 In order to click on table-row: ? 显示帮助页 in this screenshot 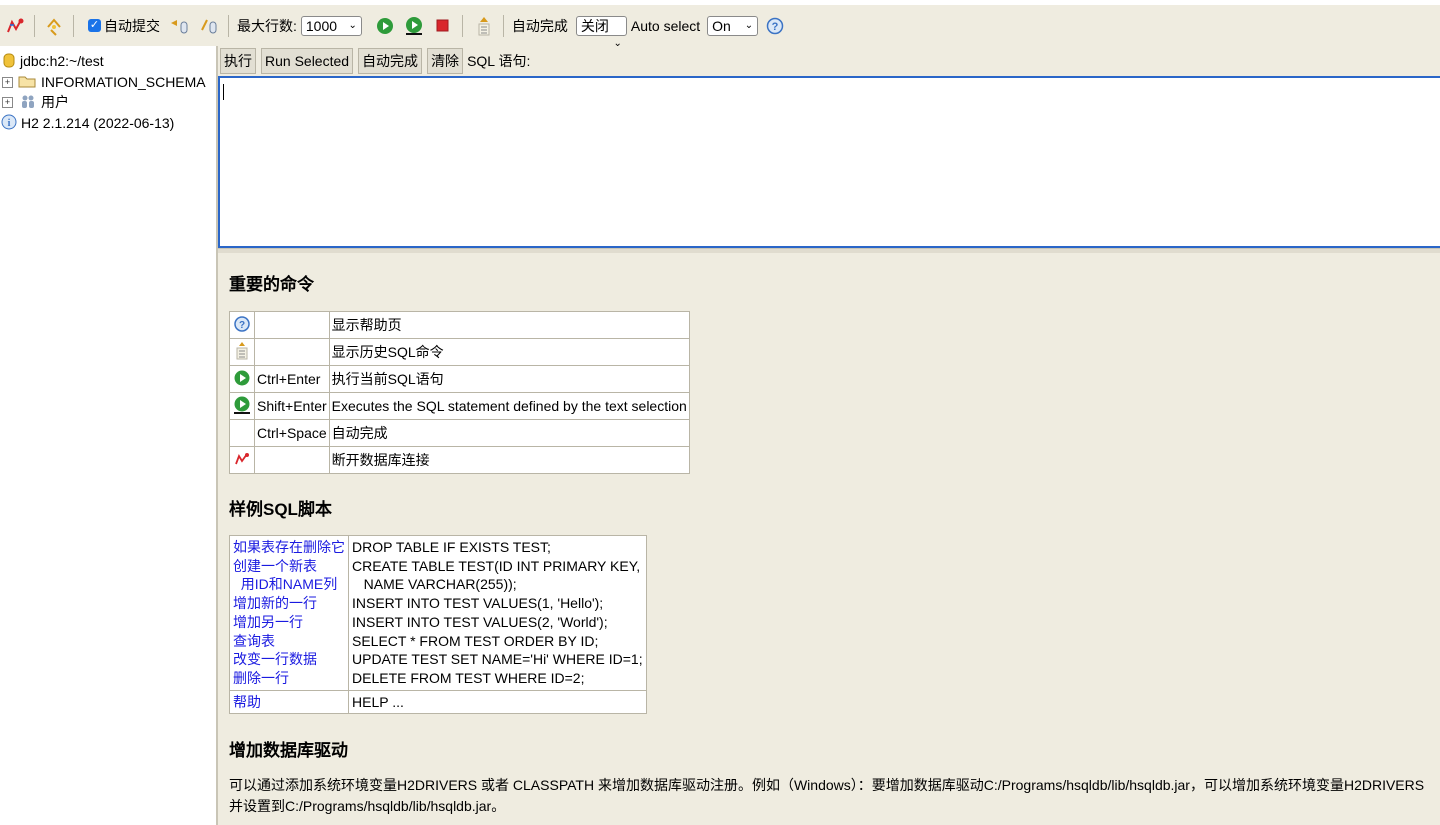, I will do `click(459, 325)`.